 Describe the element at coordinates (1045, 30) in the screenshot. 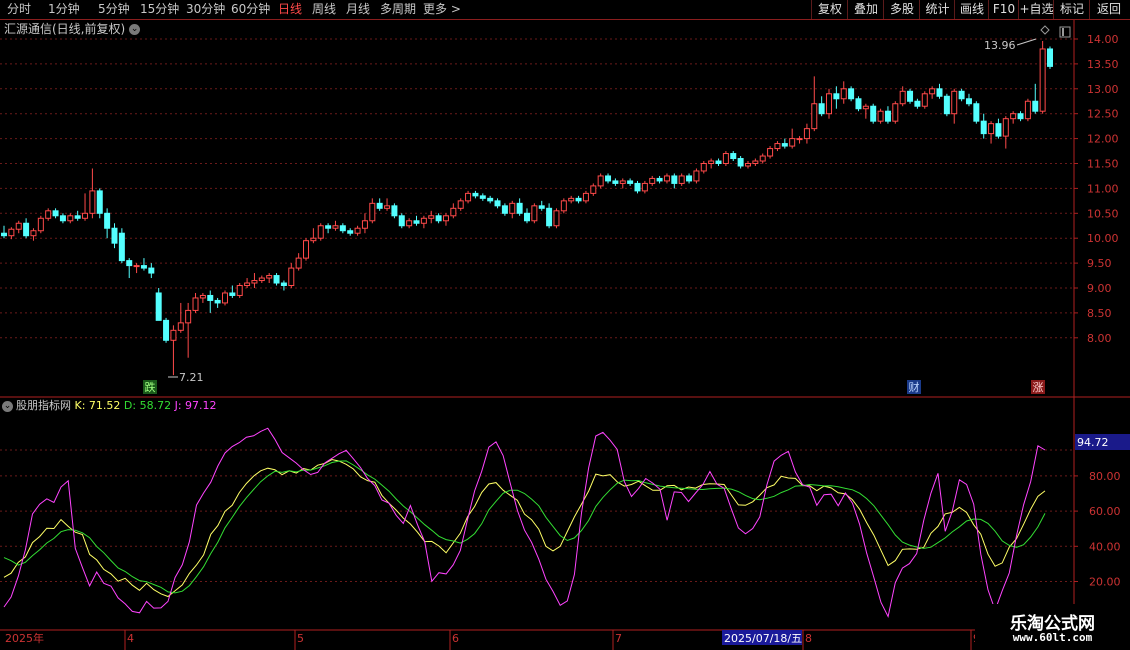

I see `diamond-icon` at that location.